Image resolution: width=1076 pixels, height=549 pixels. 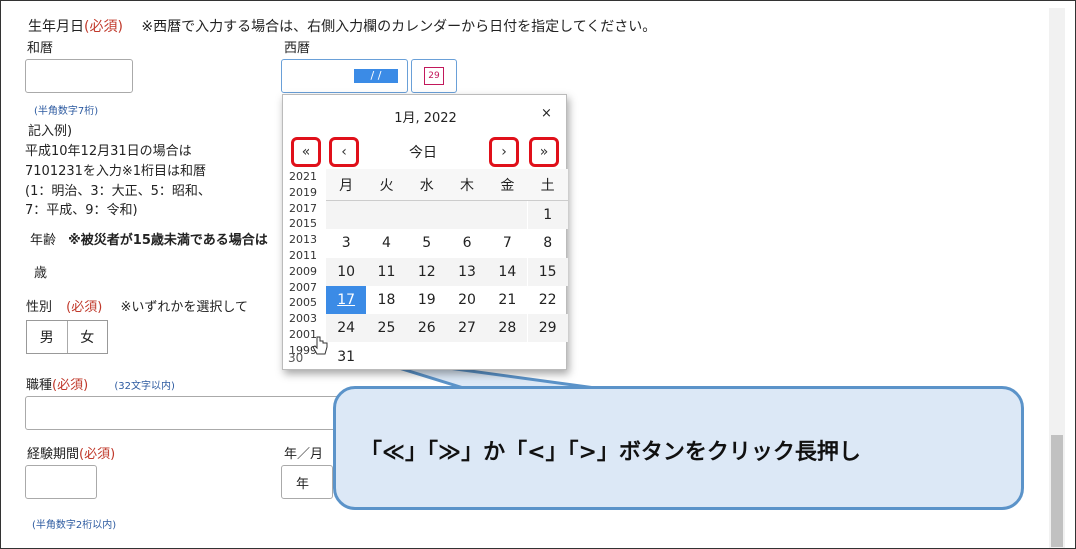 I want to click on weekday-header: 月火水木金土, so click(x=447, y=185).